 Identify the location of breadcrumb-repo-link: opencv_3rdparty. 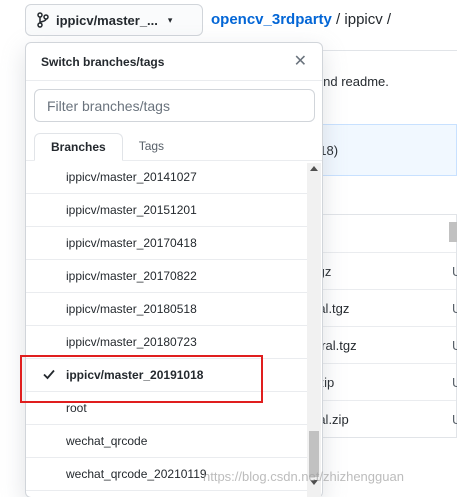
(271, 19).